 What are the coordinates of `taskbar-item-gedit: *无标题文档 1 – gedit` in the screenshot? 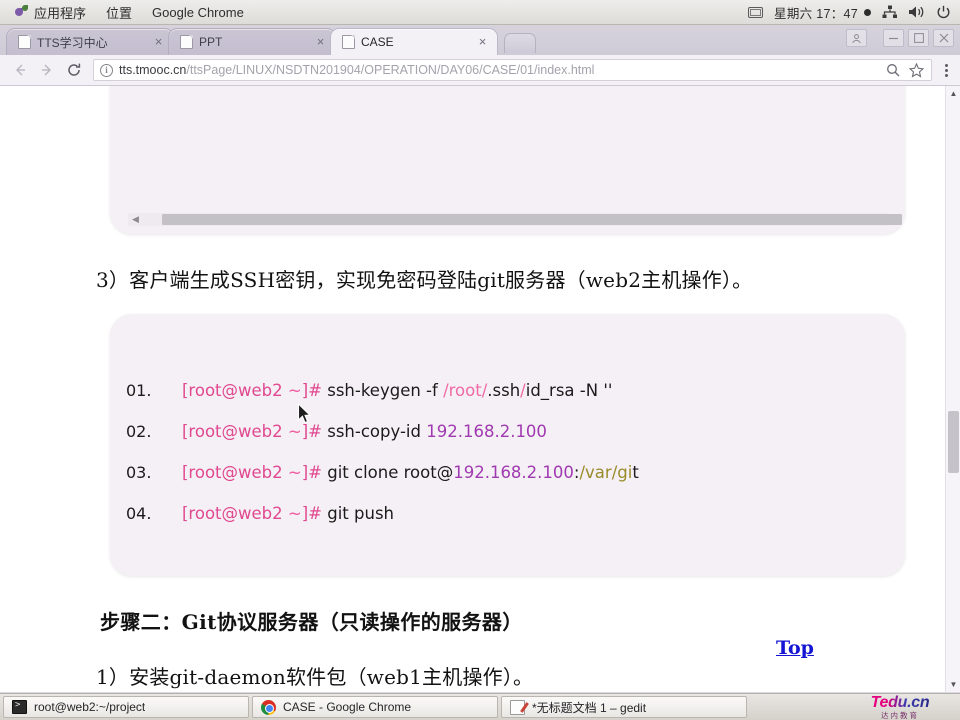 It's located at (624, 707).